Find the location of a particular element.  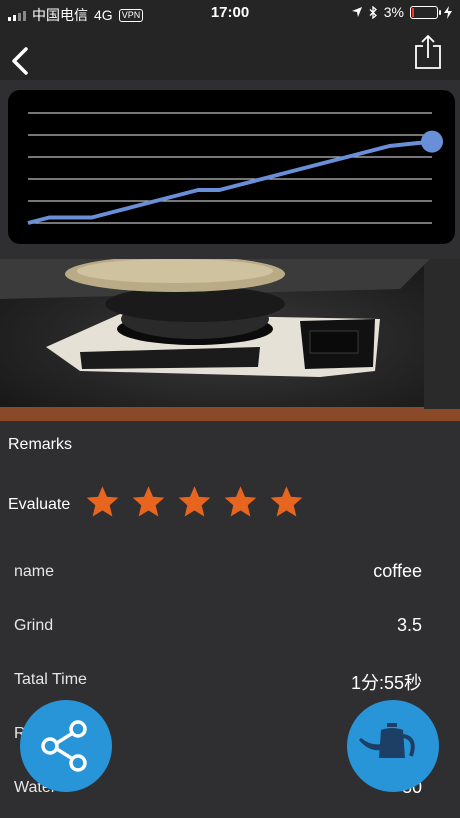

share-nodes-icon is located at coordinates (64, 746).